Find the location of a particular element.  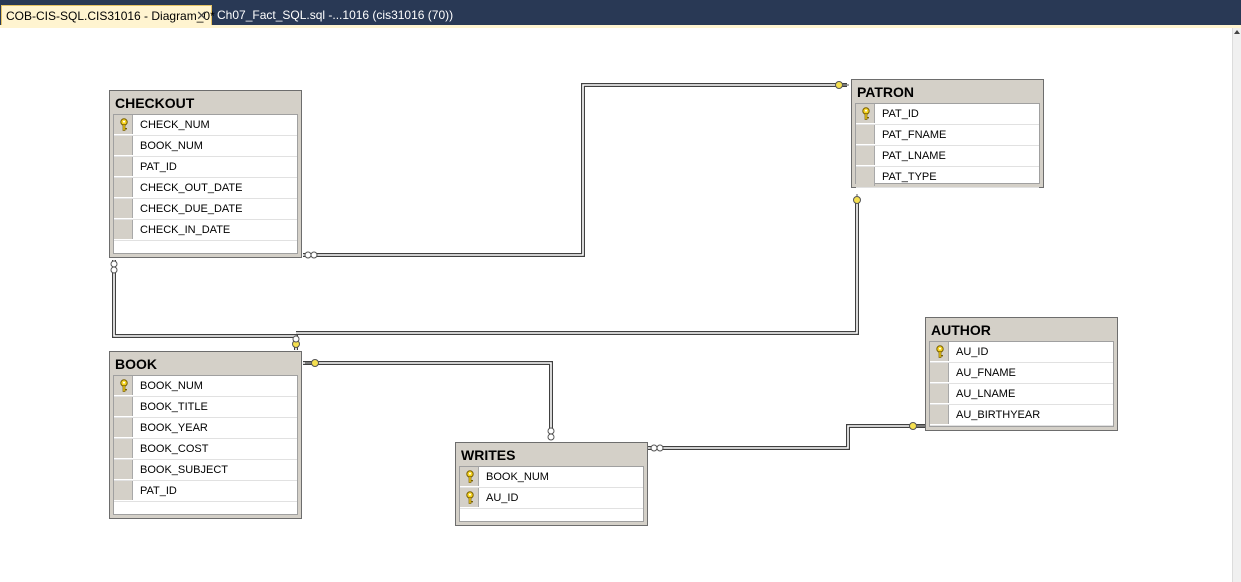

close-icon: ✕ is located at coordinates (201, 16).